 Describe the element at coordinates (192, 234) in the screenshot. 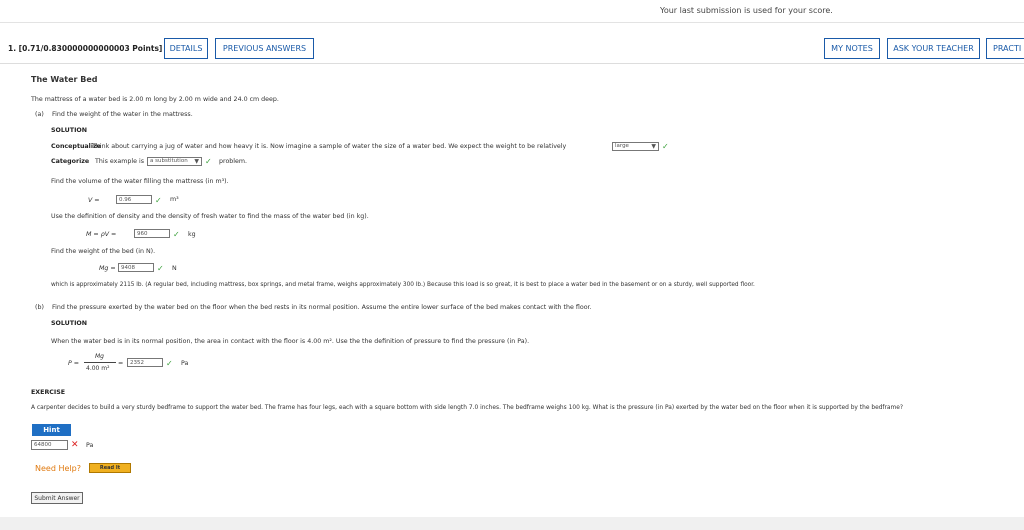

I see `mass-unit: kg` at that location.